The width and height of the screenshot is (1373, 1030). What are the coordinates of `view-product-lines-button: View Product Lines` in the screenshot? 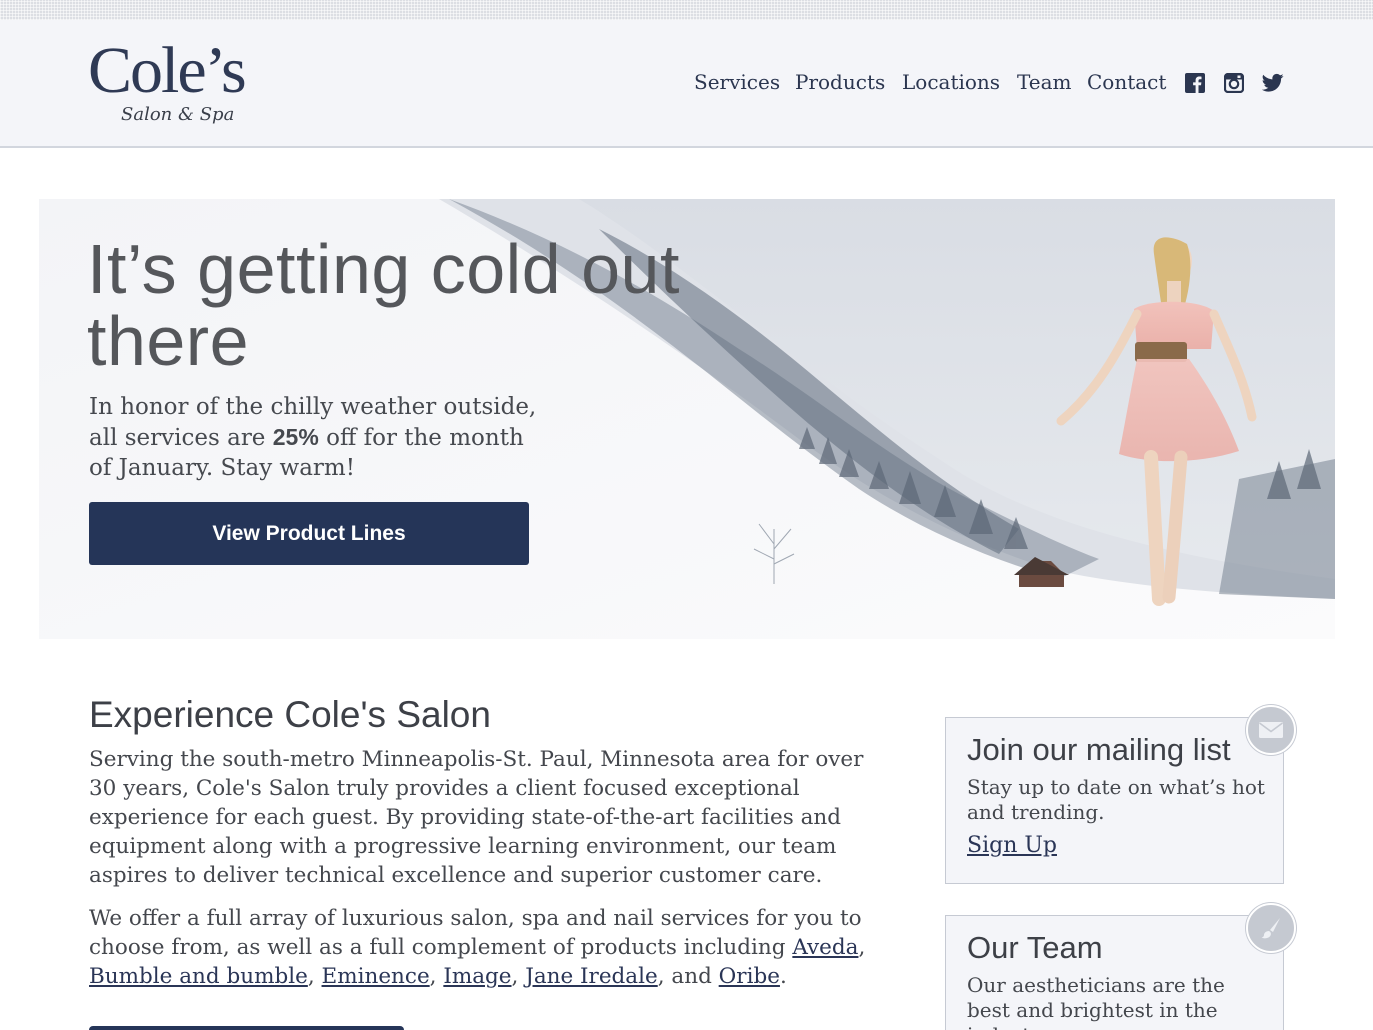 It's located at (309, 533).